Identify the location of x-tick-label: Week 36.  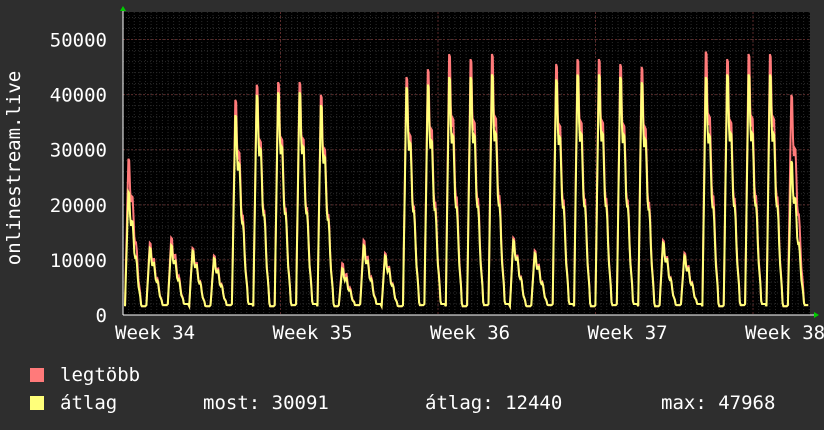
(470, 333).